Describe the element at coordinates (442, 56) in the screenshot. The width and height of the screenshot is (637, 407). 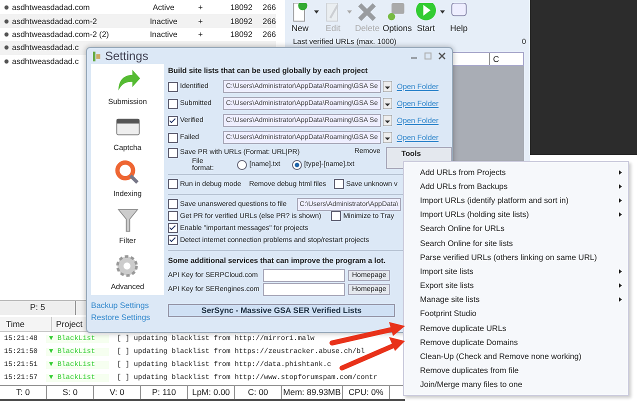
I see `close-icon` at that location.